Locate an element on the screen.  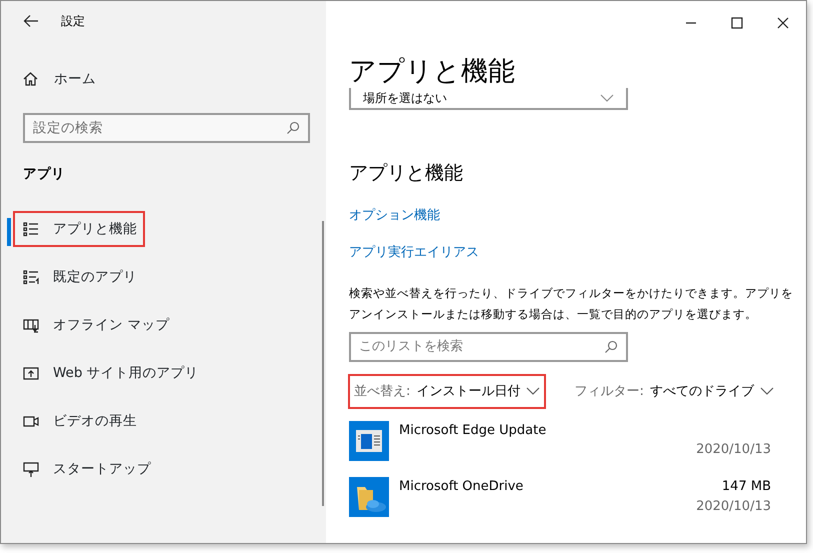
nav-item: オフライン マップ is located at coordinates (95, 325).